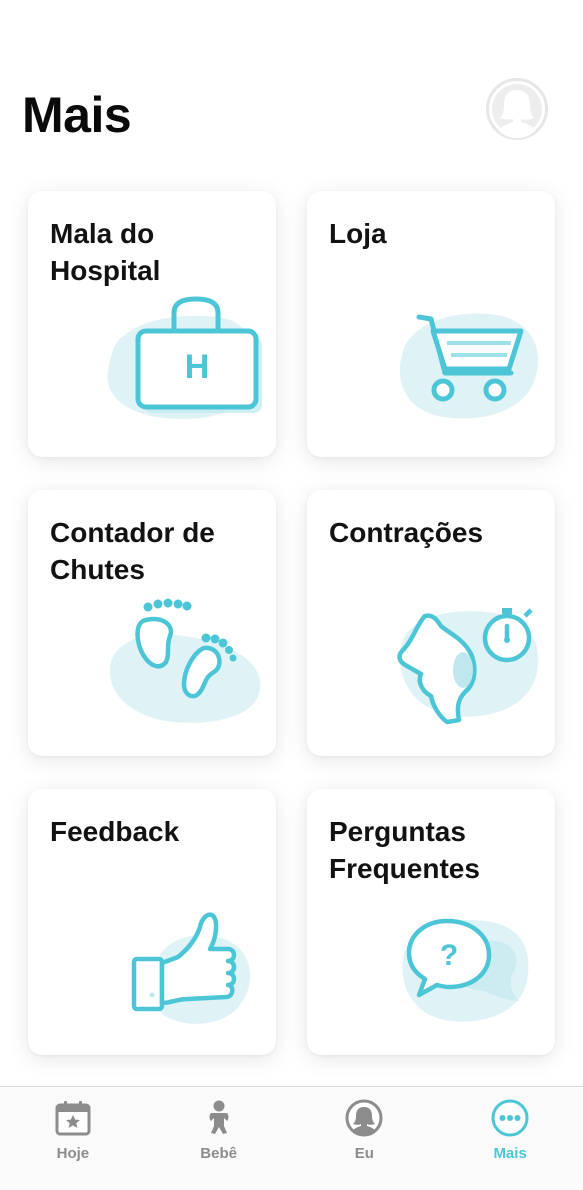 The width and height of the screenshot is (583, 1190). What do you see at coordinates (73, 1153) in the screenshot?
I see `tab-label: Hoje` at bounding box center [73, 1153].